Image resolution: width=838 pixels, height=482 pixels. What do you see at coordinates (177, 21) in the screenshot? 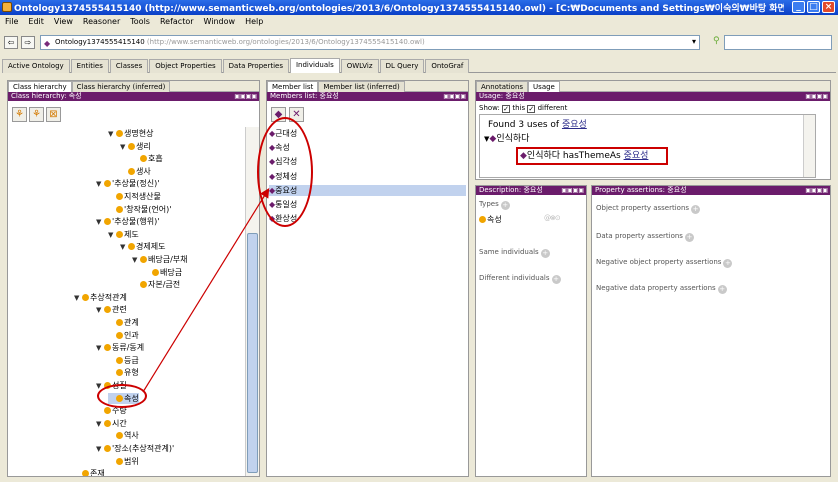
I see `menu-refactor: Refactor` at bounding box center [177, 21].